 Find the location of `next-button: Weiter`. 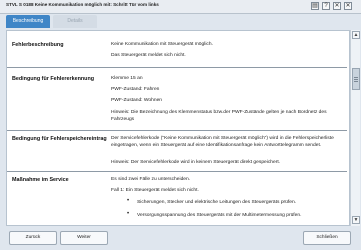

next-button: Weiter is located at coordinates (84, 238).